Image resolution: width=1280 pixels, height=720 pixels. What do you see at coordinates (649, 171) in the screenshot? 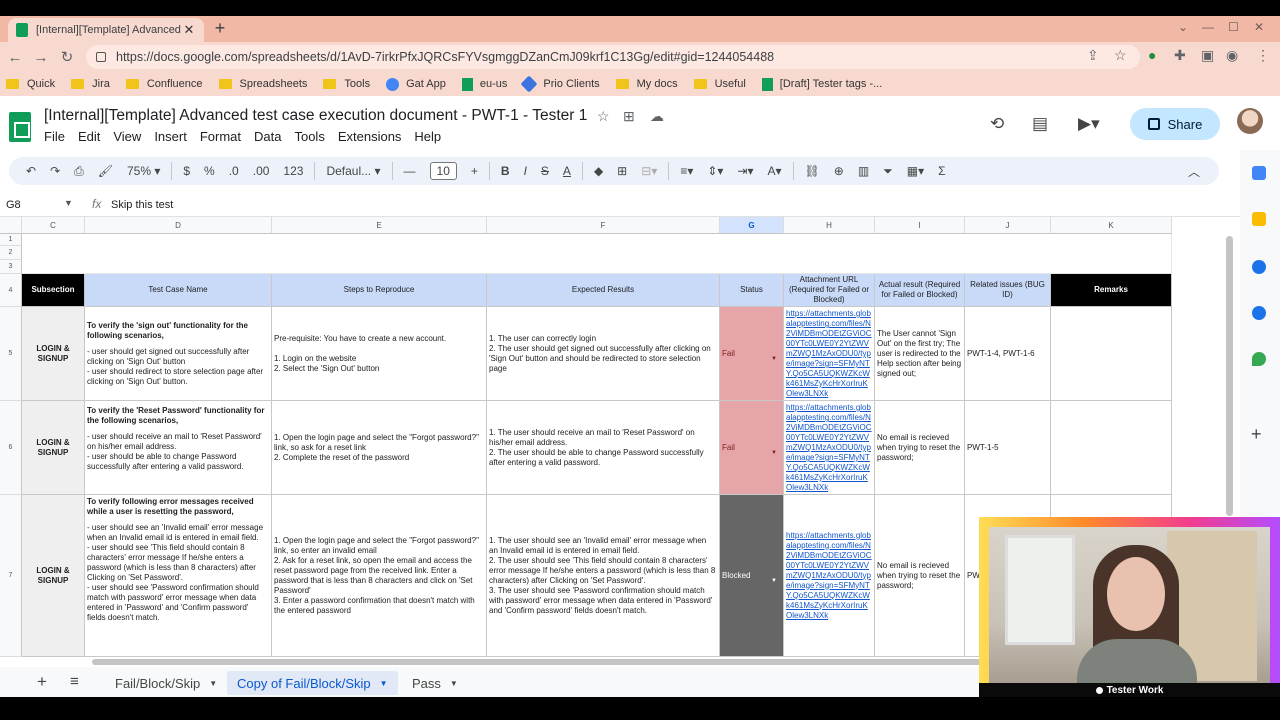
I see `merge-icon: ⊟▾` at bounding box center [649, 171].